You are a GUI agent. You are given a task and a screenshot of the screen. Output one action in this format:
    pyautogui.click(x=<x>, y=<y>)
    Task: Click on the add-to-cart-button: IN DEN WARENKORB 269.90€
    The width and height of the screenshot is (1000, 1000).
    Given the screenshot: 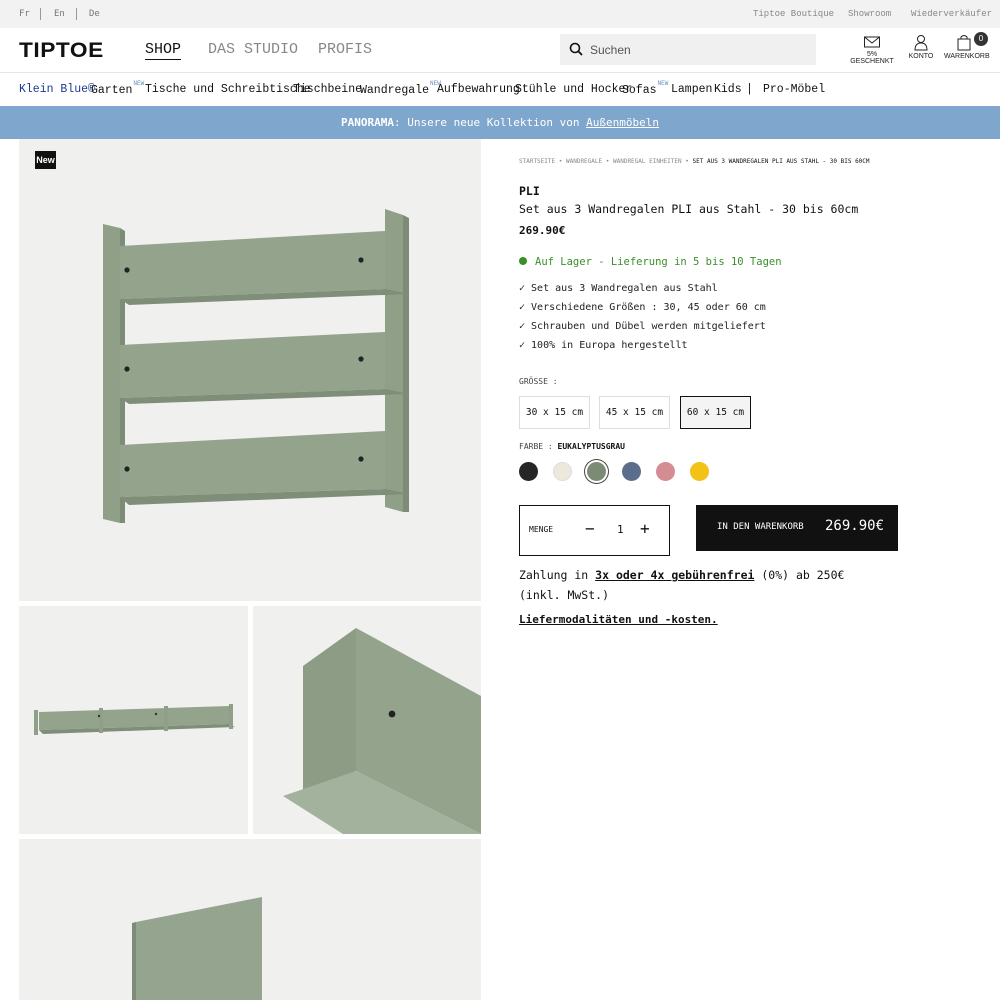 What is the action you would take?
    pyautogui.click(x=797, y=528)
    